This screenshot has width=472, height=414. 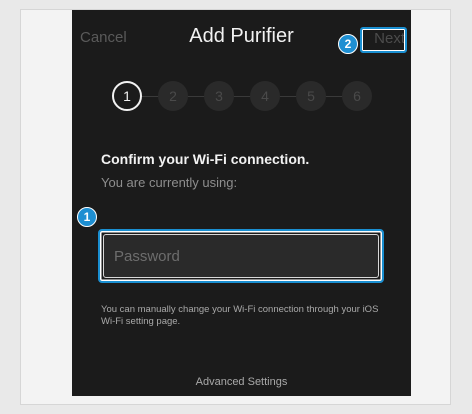 I want to click on step-6: 6, so click(x=357, y=96).